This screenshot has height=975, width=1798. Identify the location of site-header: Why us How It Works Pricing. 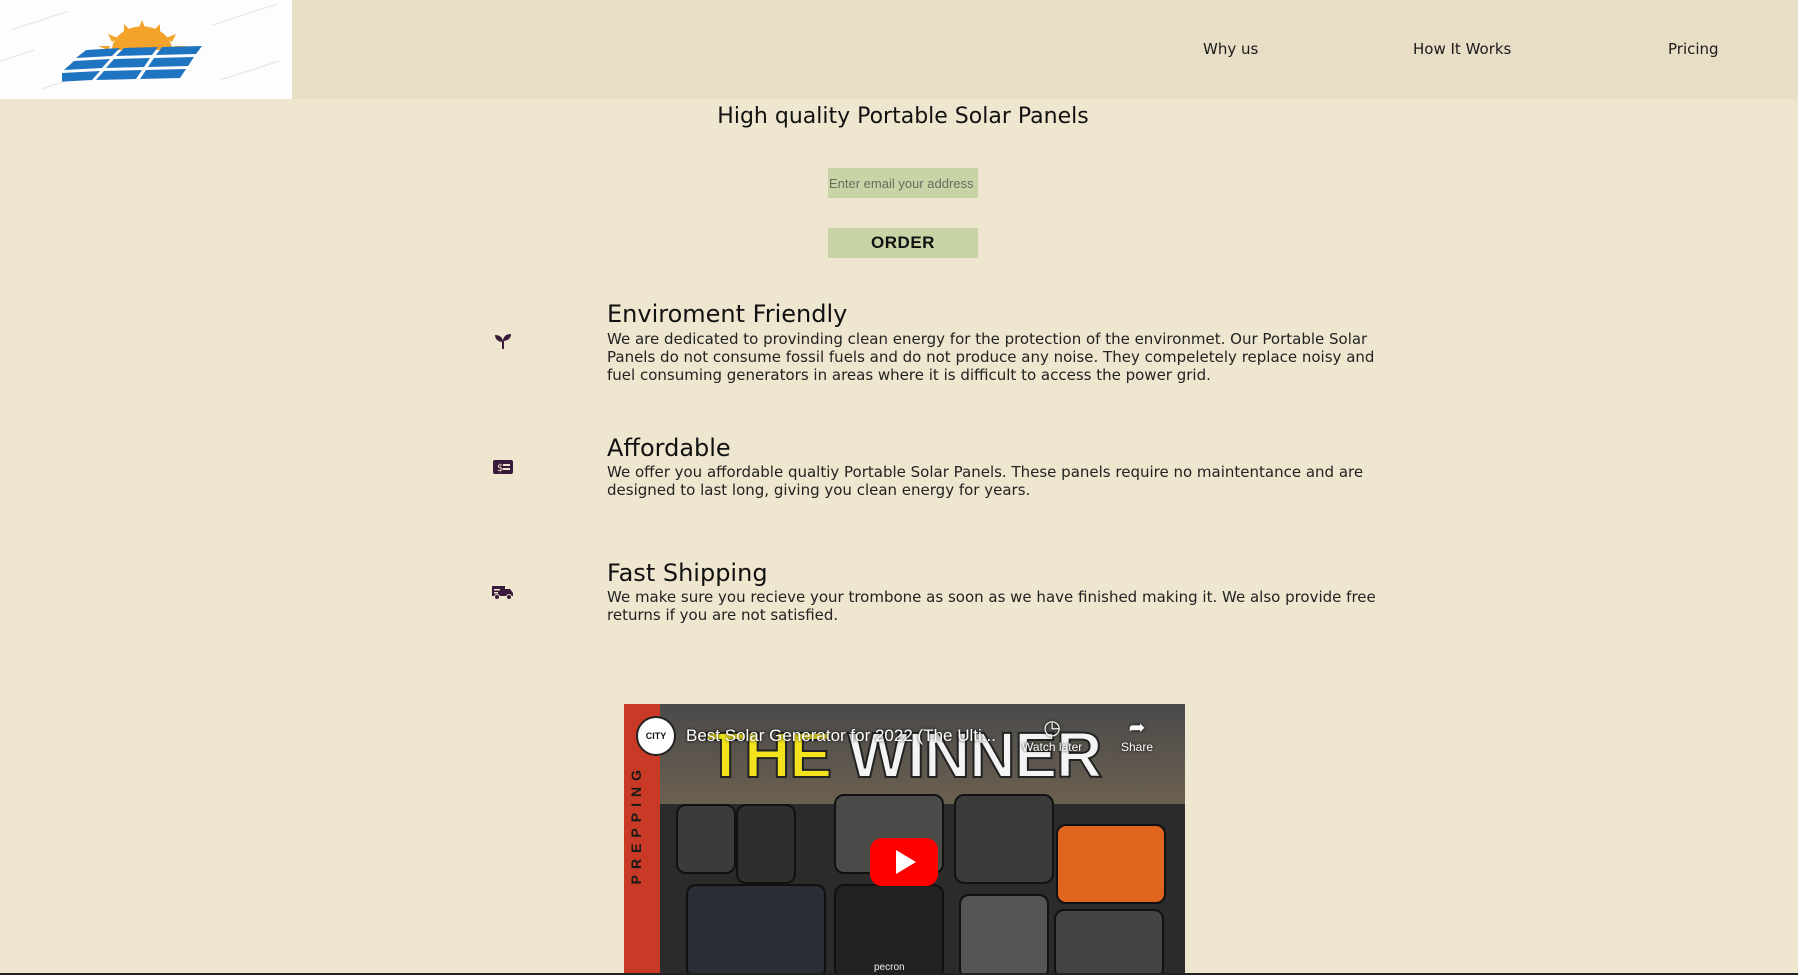
(899, 49).